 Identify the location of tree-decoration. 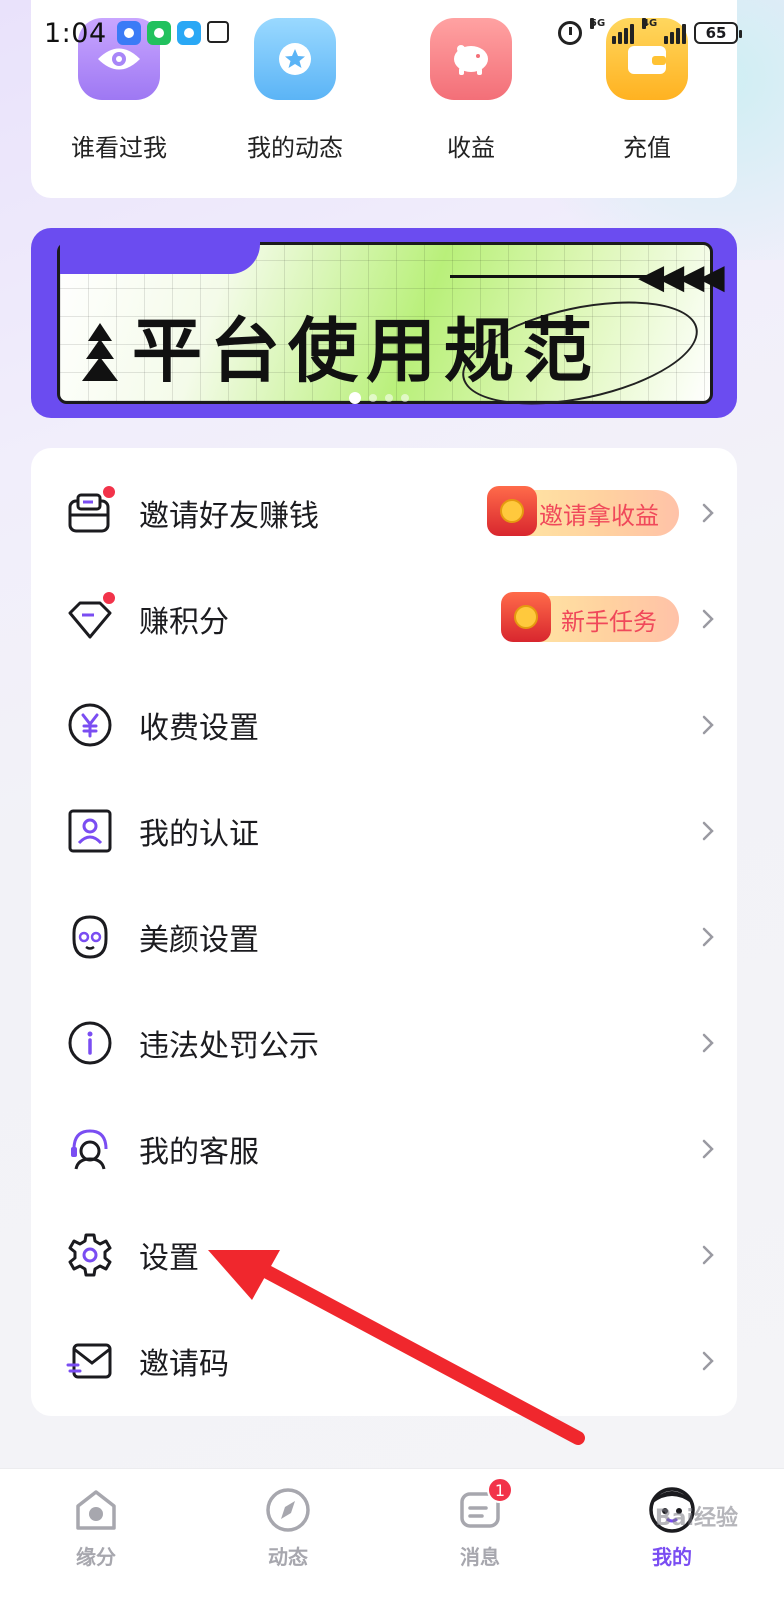
(100, 352).